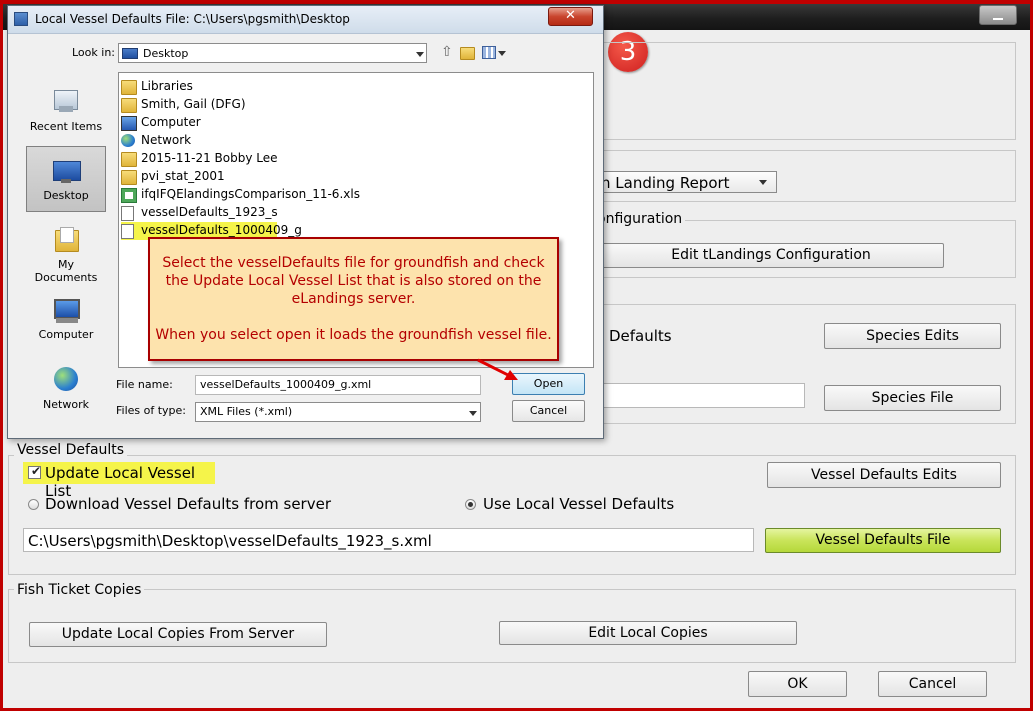 This screenshot has width=1033, height=711. Describe the element at coordinates (66, 271) in the screenshot. I see `sidebar-label: My Documents` at that location.